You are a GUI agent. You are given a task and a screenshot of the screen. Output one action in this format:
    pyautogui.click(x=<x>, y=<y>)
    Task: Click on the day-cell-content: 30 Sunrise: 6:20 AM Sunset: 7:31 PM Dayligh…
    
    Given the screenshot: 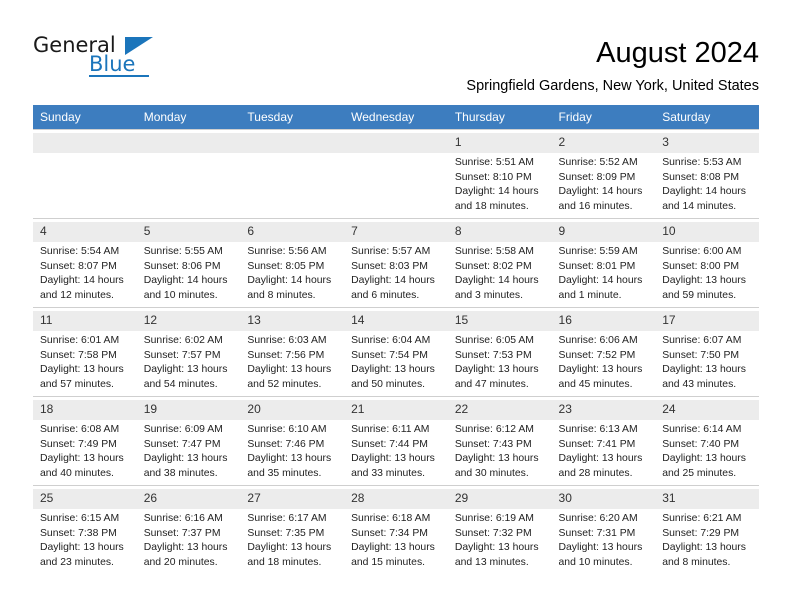 What is the action you would take?
    pyautogui.click(x=603, y=528)
    